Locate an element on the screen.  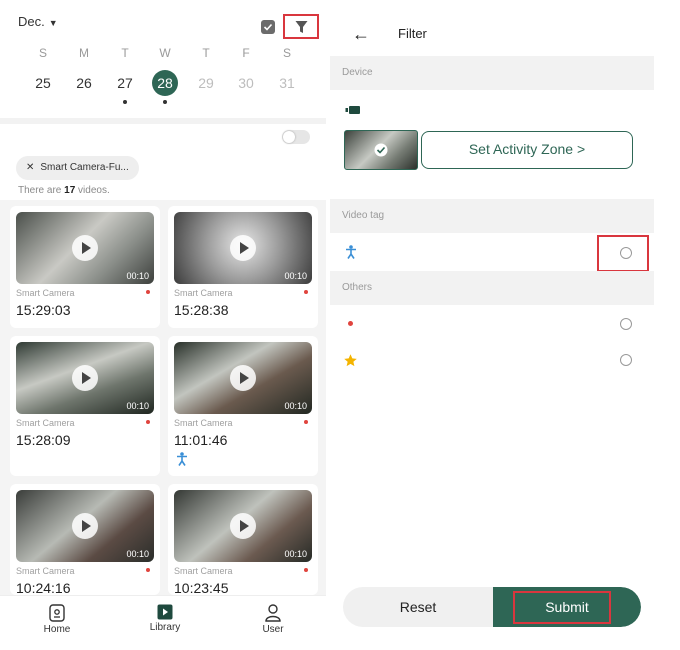
highlight-box is located at coordinates (562, 607).